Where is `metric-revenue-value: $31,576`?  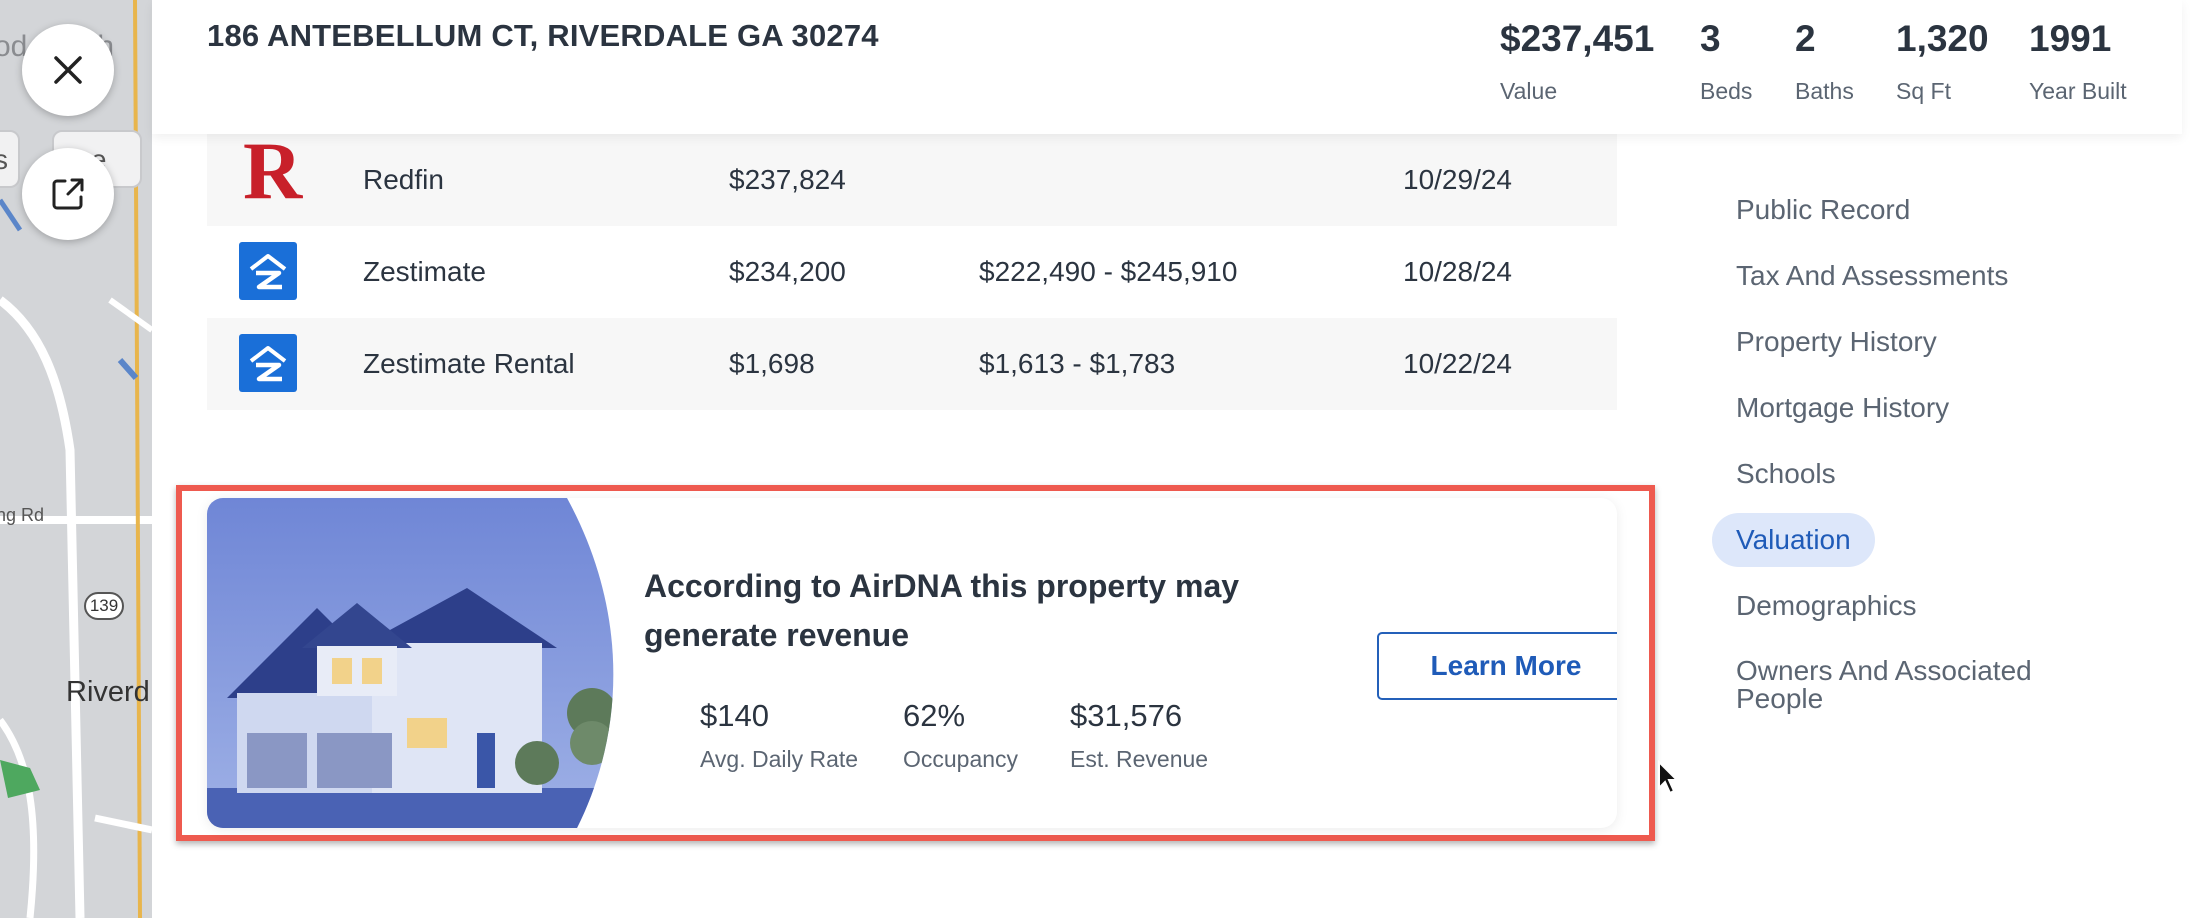 metric-revenue-value: $31,576 is located at coordinates (1126, 715).